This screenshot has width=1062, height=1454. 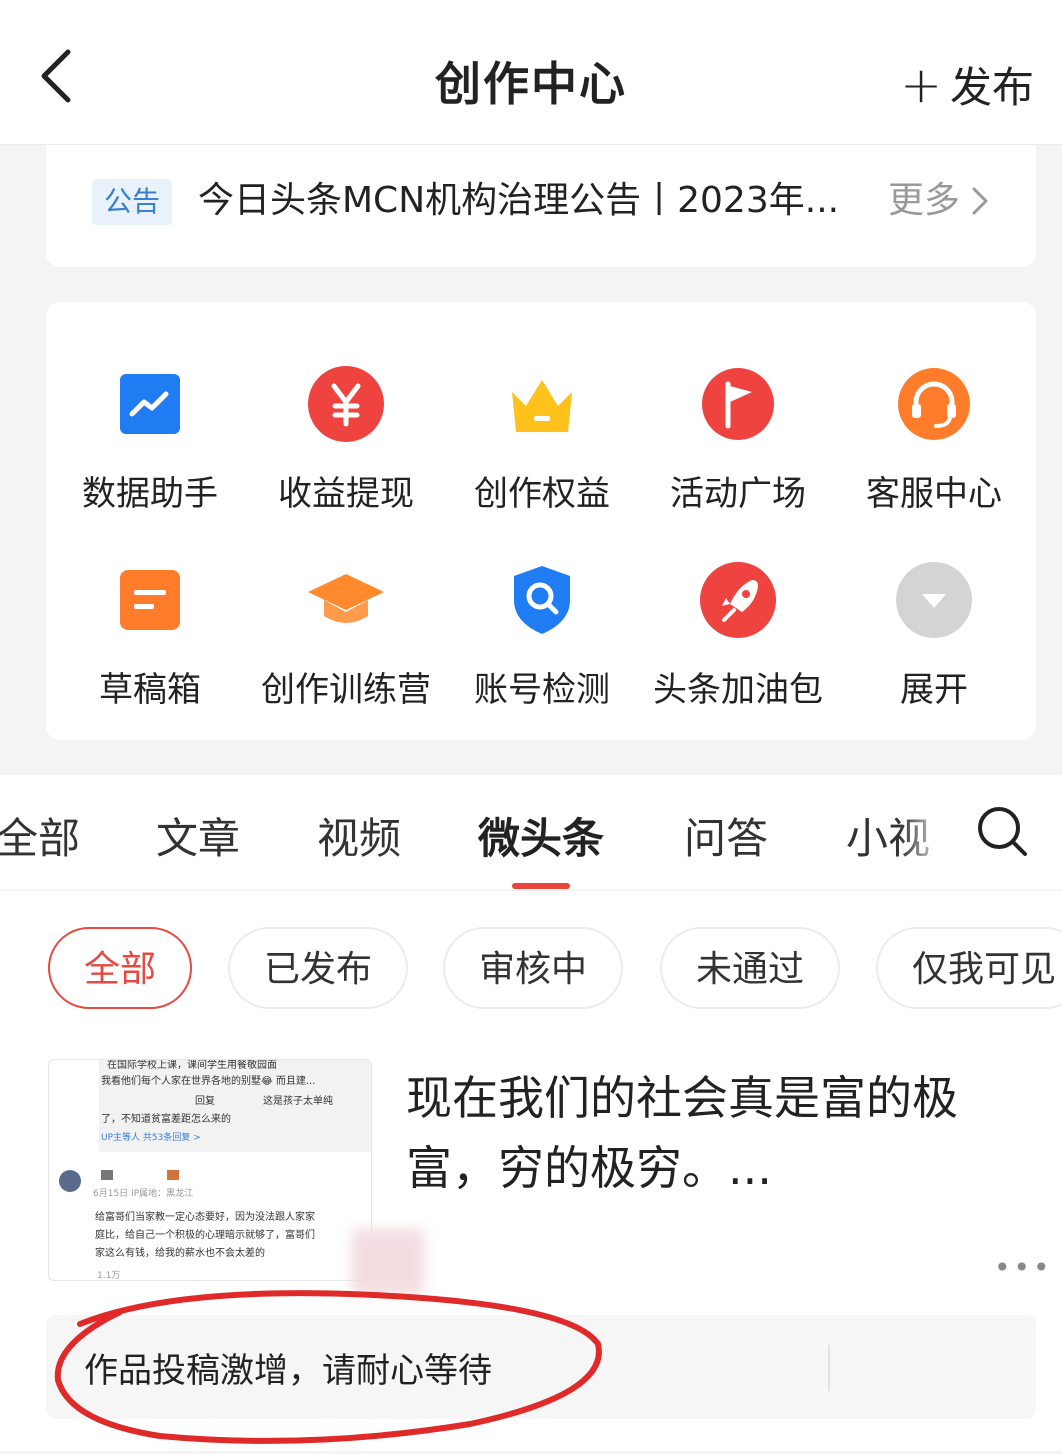 What do you see at coordinates (531, 72) in the screenshot?
I see `top-bar: 创作中心 + 发布` at bounding box center [531, 72].